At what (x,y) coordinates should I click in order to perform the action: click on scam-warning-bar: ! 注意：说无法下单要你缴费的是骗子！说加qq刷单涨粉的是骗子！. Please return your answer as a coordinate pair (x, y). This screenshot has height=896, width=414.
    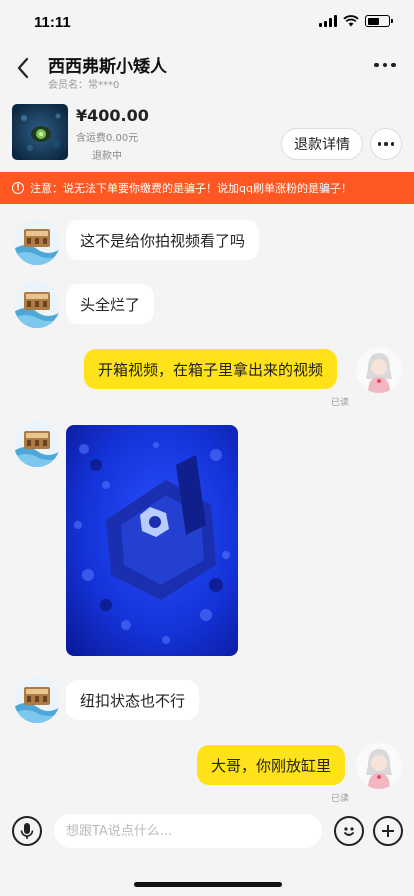
    Looking at the image, I should click on (207, 188).